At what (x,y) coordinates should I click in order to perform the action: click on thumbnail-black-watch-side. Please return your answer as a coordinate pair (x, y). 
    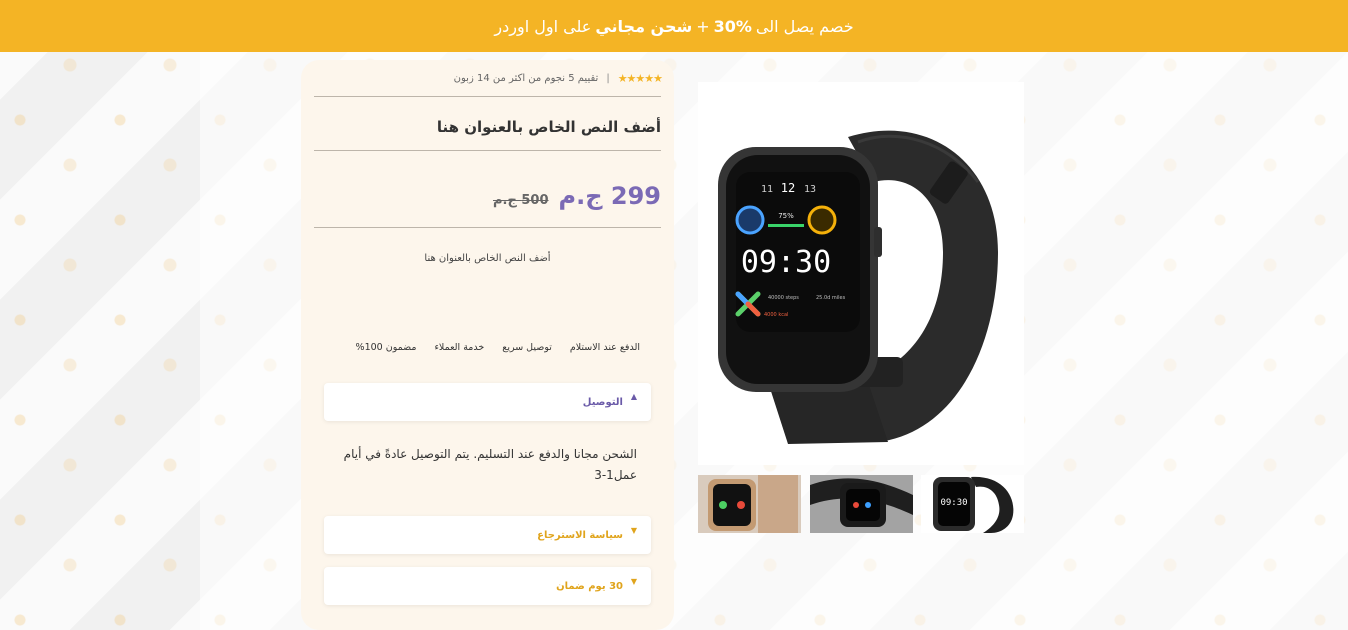
    Looking at the image, I should click on (861, 504).